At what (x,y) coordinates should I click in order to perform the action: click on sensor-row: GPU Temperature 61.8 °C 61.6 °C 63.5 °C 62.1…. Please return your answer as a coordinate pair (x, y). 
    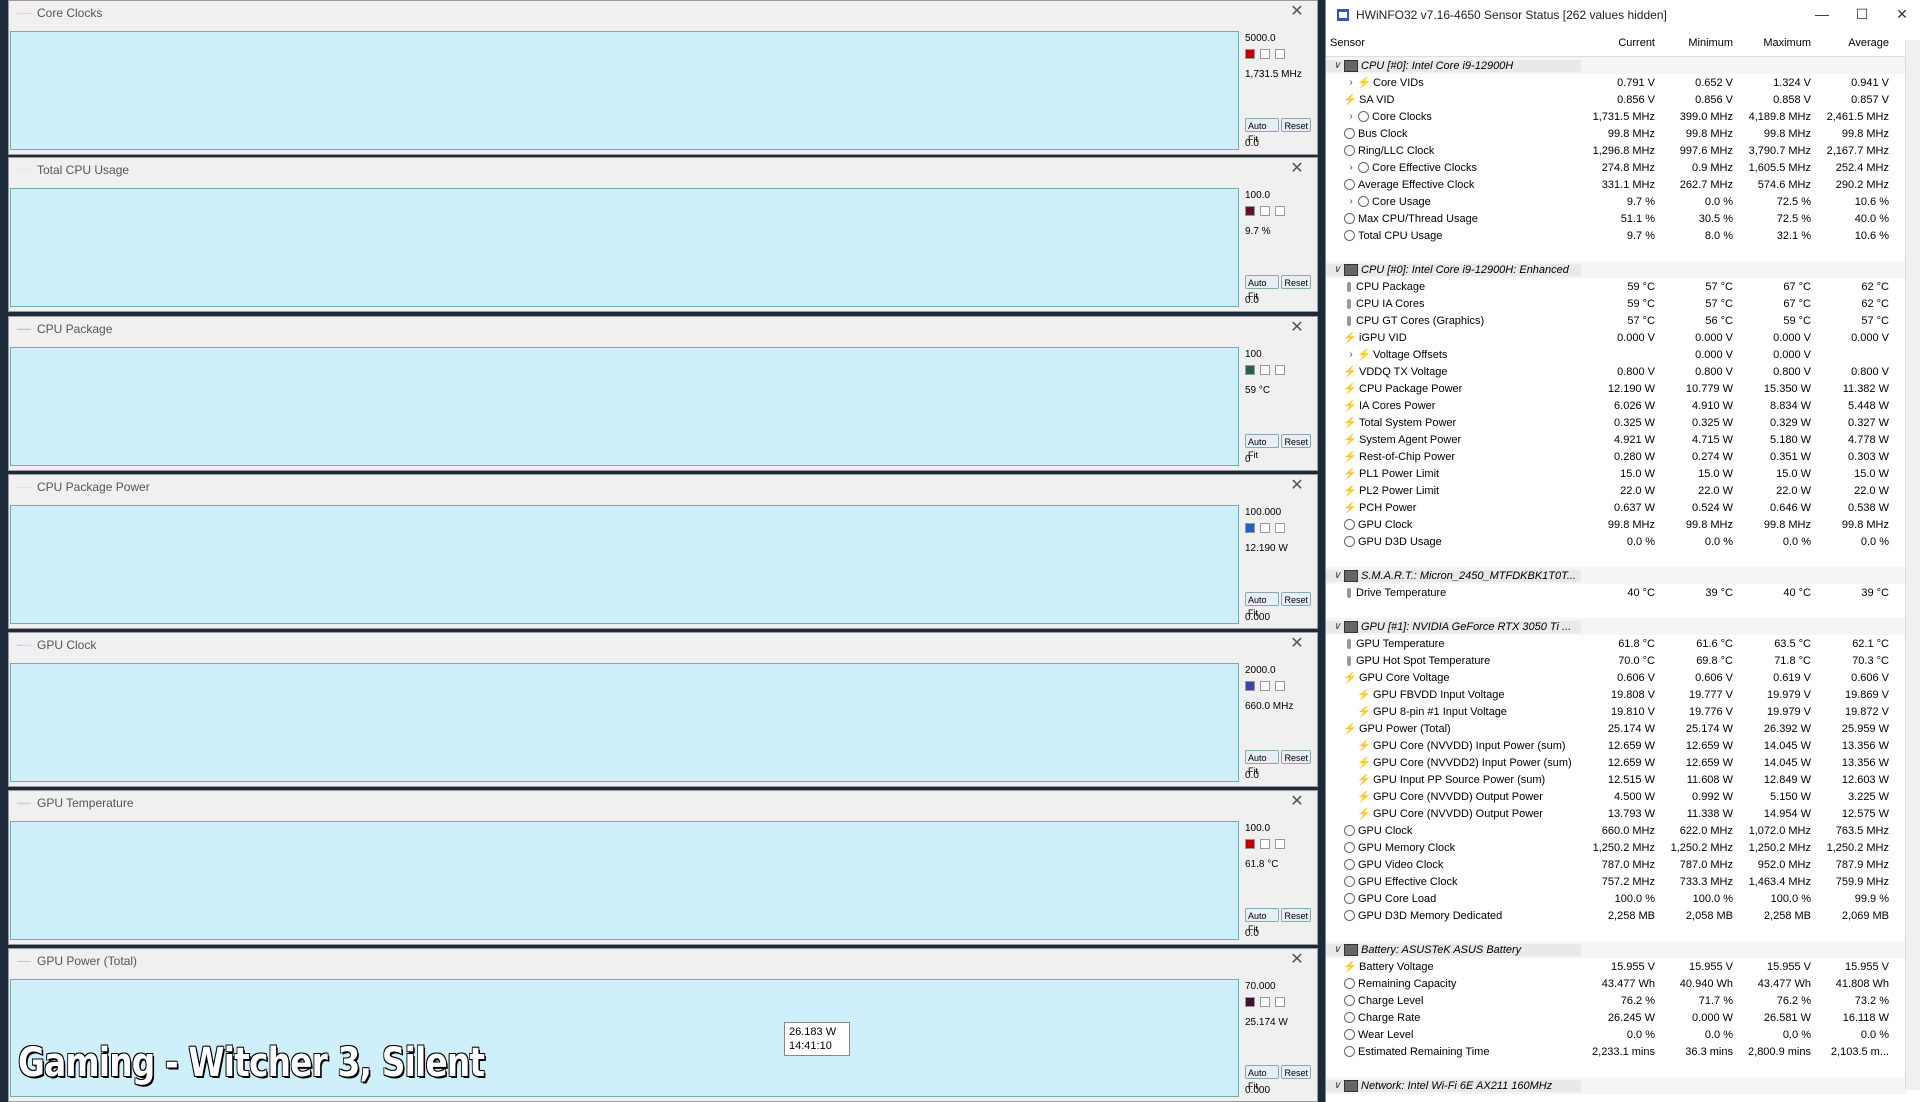
    Looking at the image, I should click on (1616, 643).